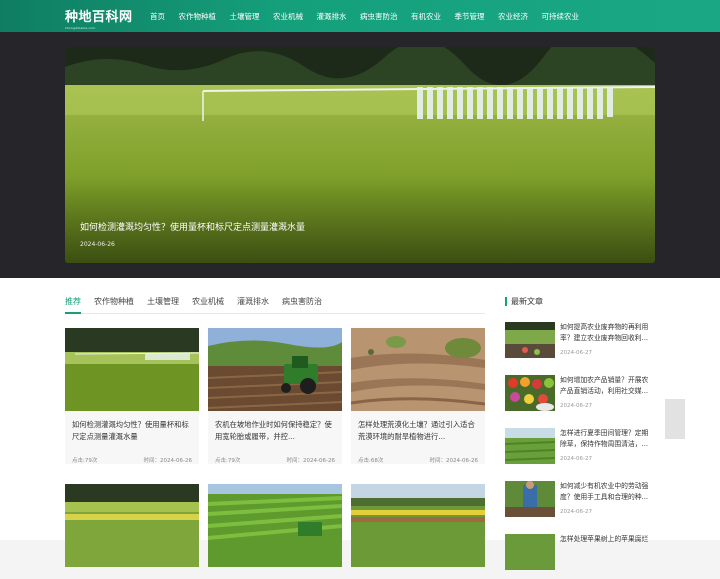 The width and height of the screenshot is (720, 579). I want to click on tab-recommend: 推荐, so click(73, 301).